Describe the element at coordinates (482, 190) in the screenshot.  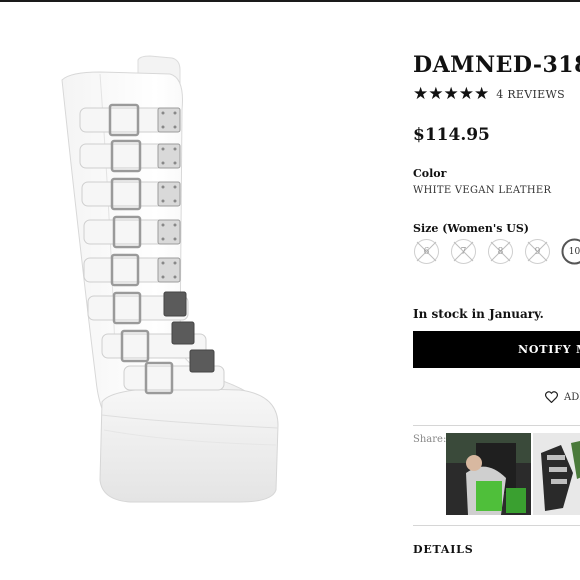
I see `color-value: WHITE VEGAN LEATHER` at that location.